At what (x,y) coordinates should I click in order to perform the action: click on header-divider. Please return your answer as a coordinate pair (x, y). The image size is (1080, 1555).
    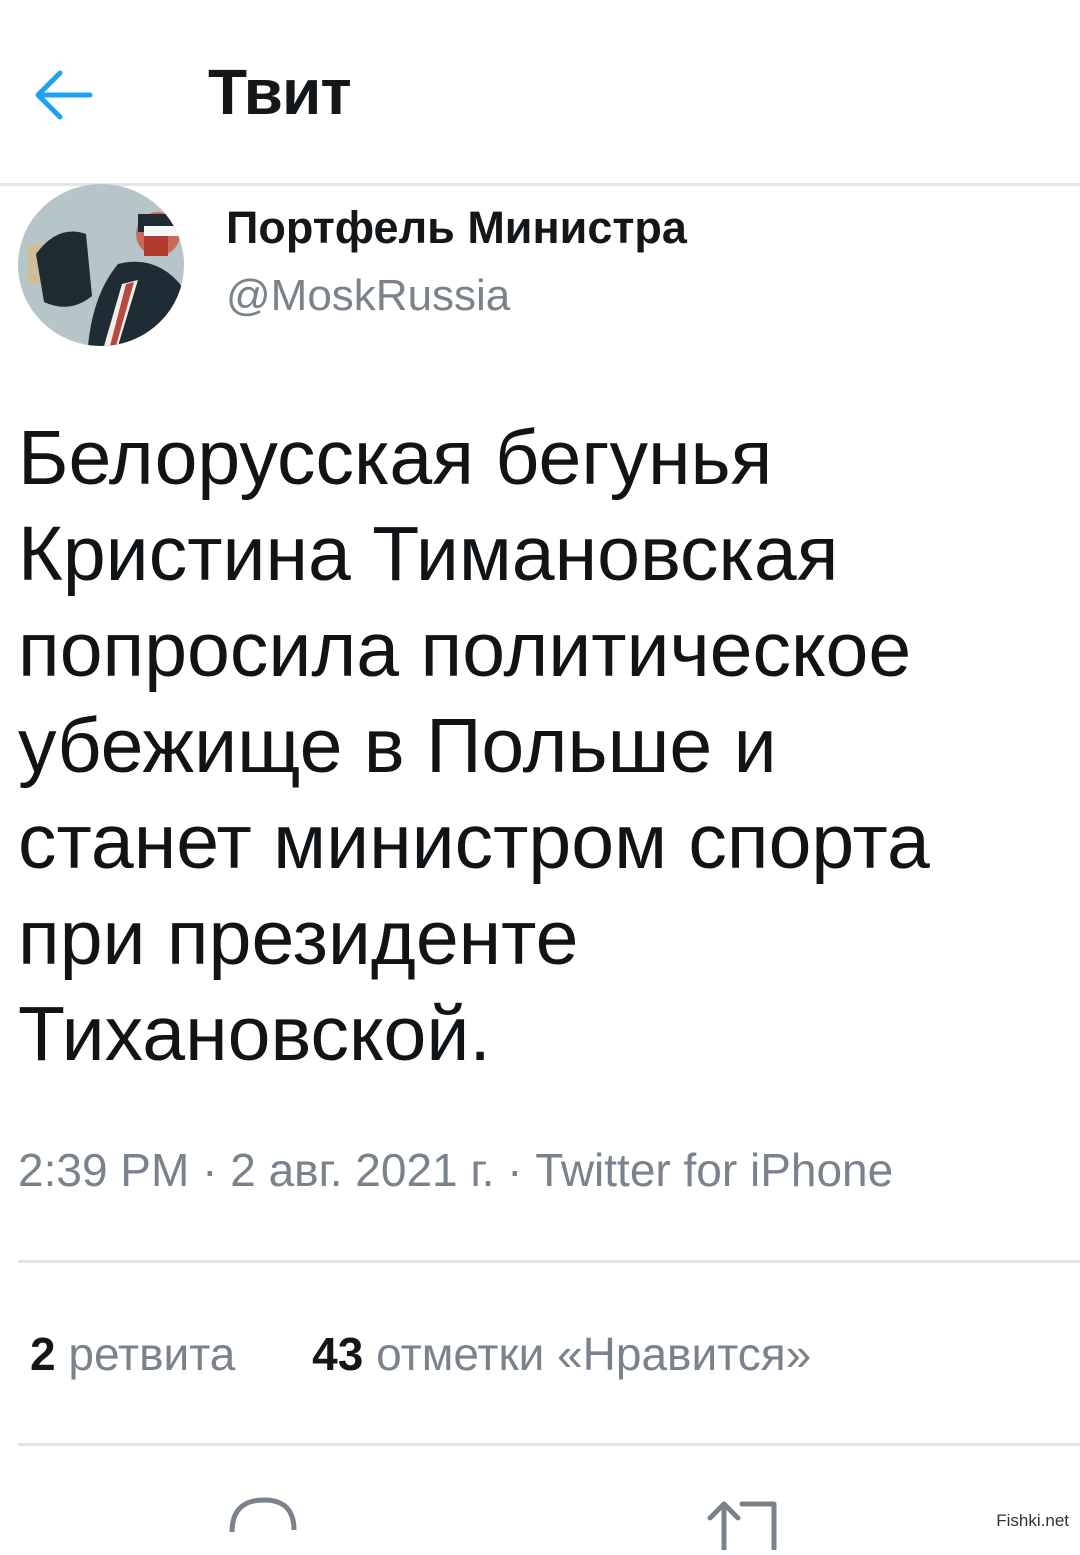
    Looking at the image, I should click on (540, 184).